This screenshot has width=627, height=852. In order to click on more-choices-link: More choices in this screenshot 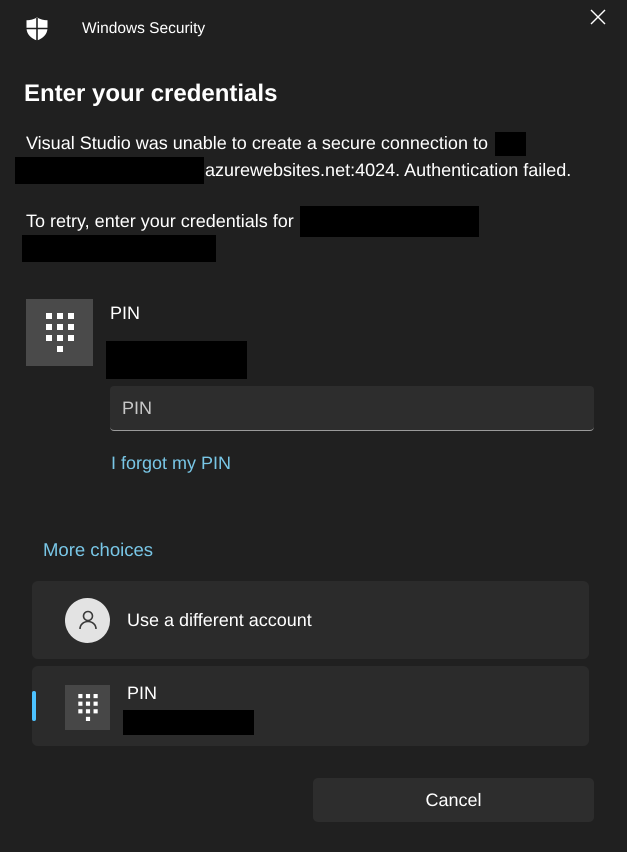, I will do `click(98, 550)`.